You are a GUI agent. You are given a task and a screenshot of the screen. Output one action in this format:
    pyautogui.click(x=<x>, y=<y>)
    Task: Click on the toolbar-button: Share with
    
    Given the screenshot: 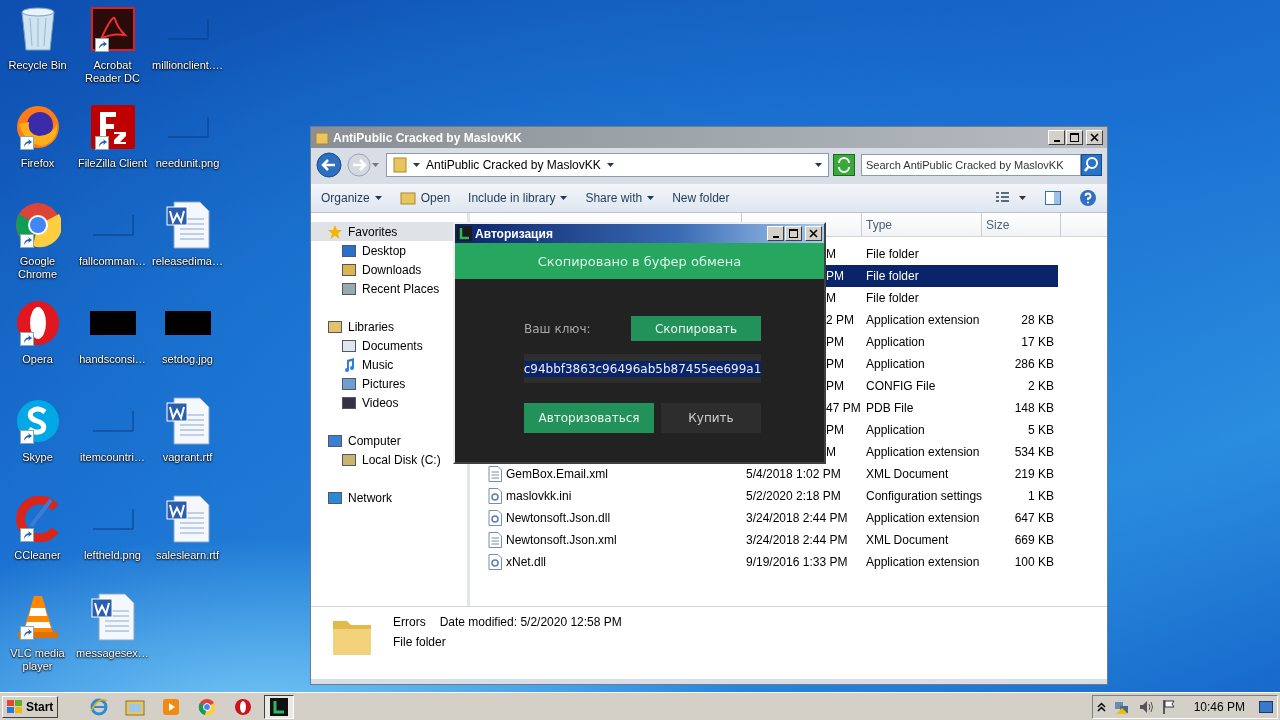 What is the action you would take?
    pyautogui.click(x=620, y=198)
    